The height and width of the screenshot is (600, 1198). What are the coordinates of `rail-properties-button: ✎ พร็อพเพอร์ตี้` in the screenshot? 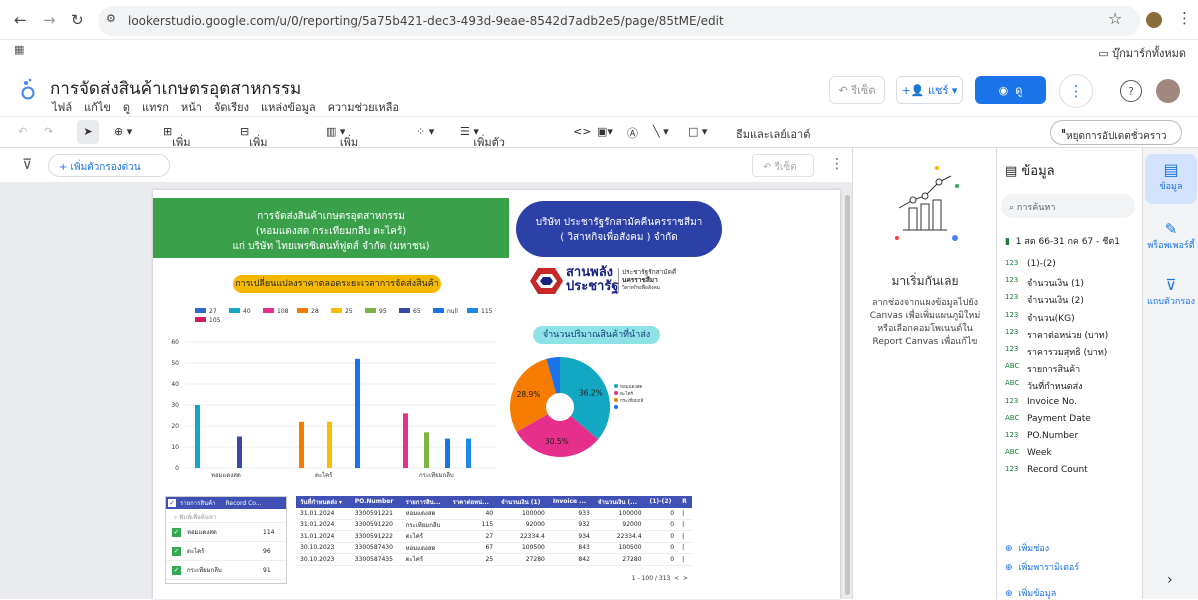 It's located at (1171, 239).